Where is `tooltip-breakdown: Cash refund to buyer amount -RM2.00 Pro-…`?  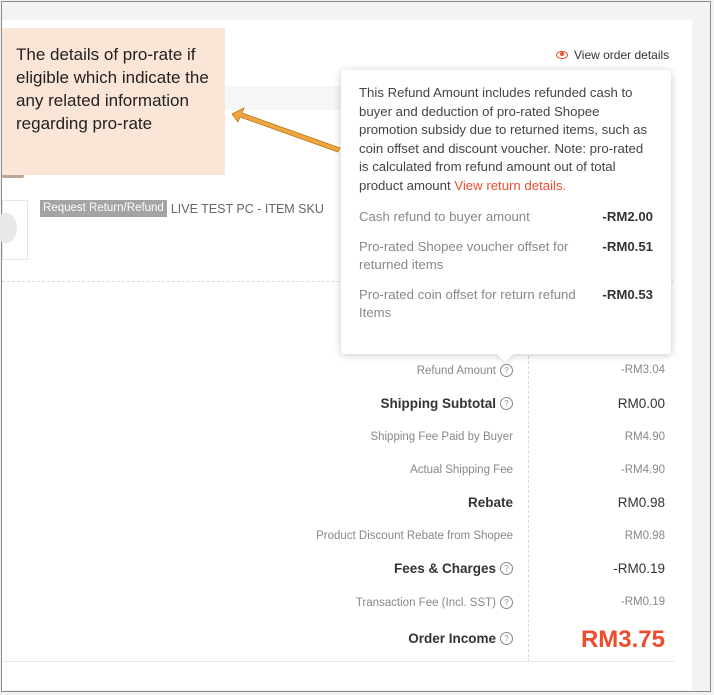
tooltip-breakdown: Cash refund to buyer amount -RM2.00 Pro-… is located at coordinates (506, 265).